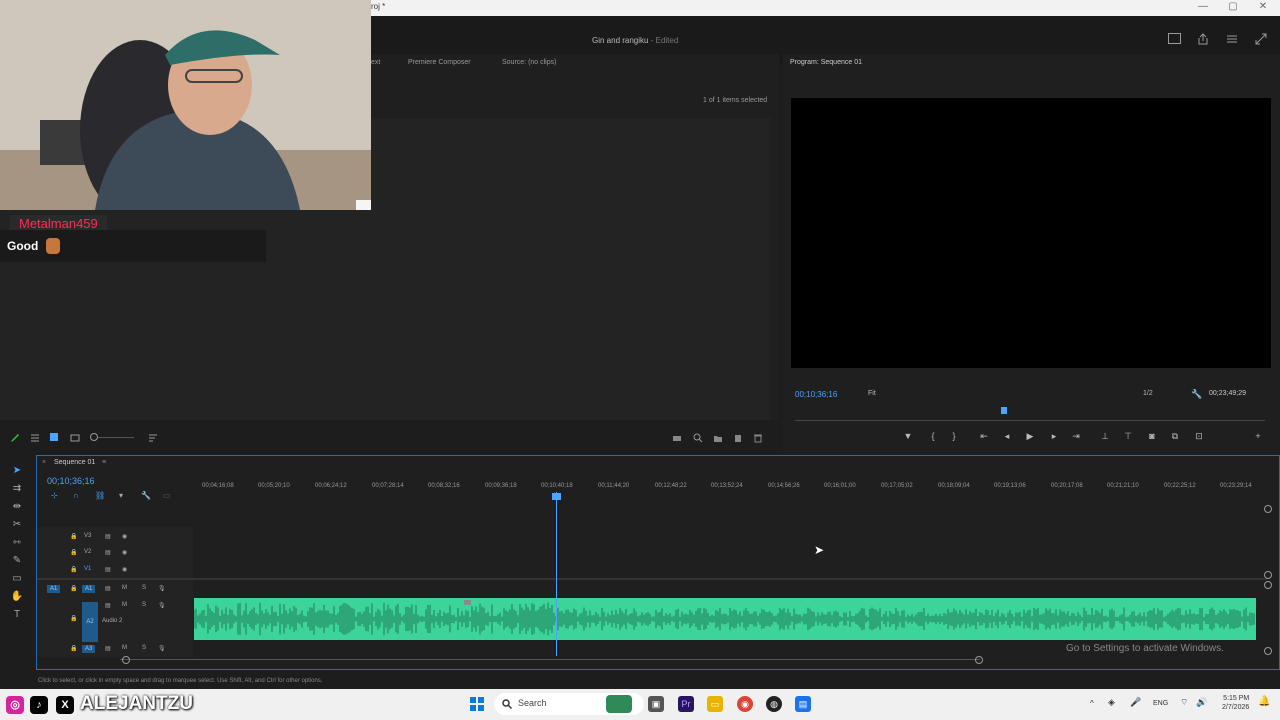  Describe the element at coordinates (1203, 39) in the screenshot. I see `share-icon` at that location.